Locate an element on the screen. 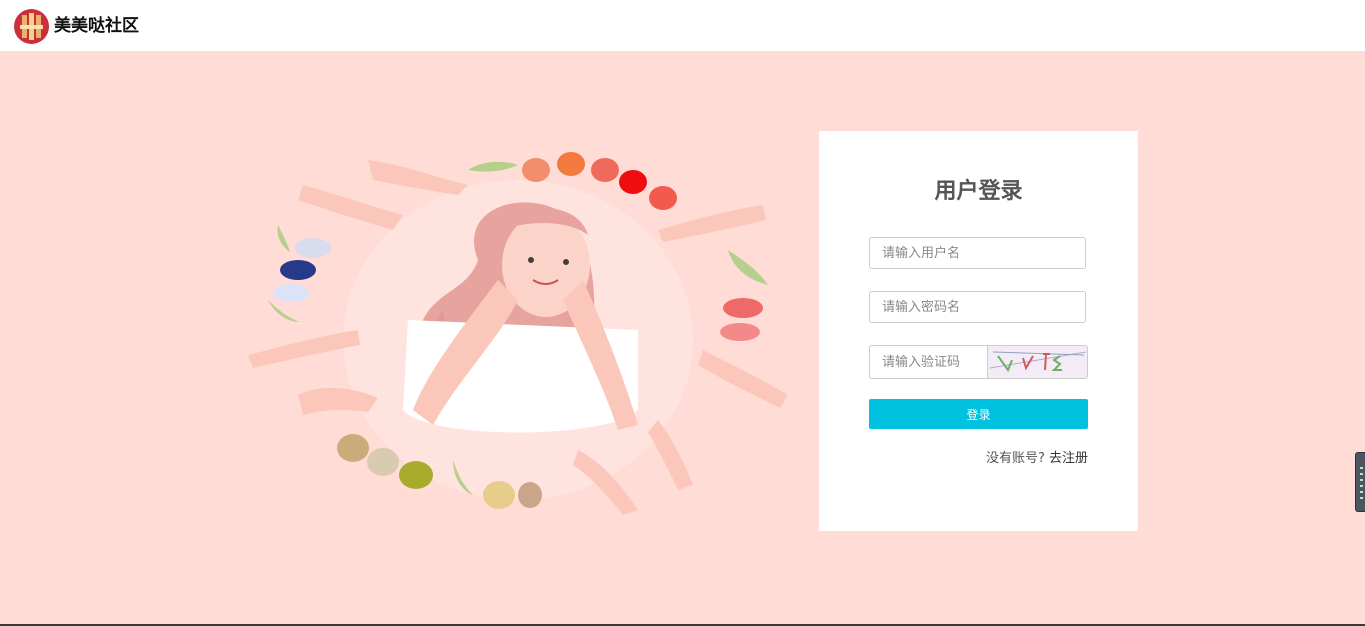 The image size is (1365, 626). site-name: 美美哒社区 is located at coordinates (96, 26).